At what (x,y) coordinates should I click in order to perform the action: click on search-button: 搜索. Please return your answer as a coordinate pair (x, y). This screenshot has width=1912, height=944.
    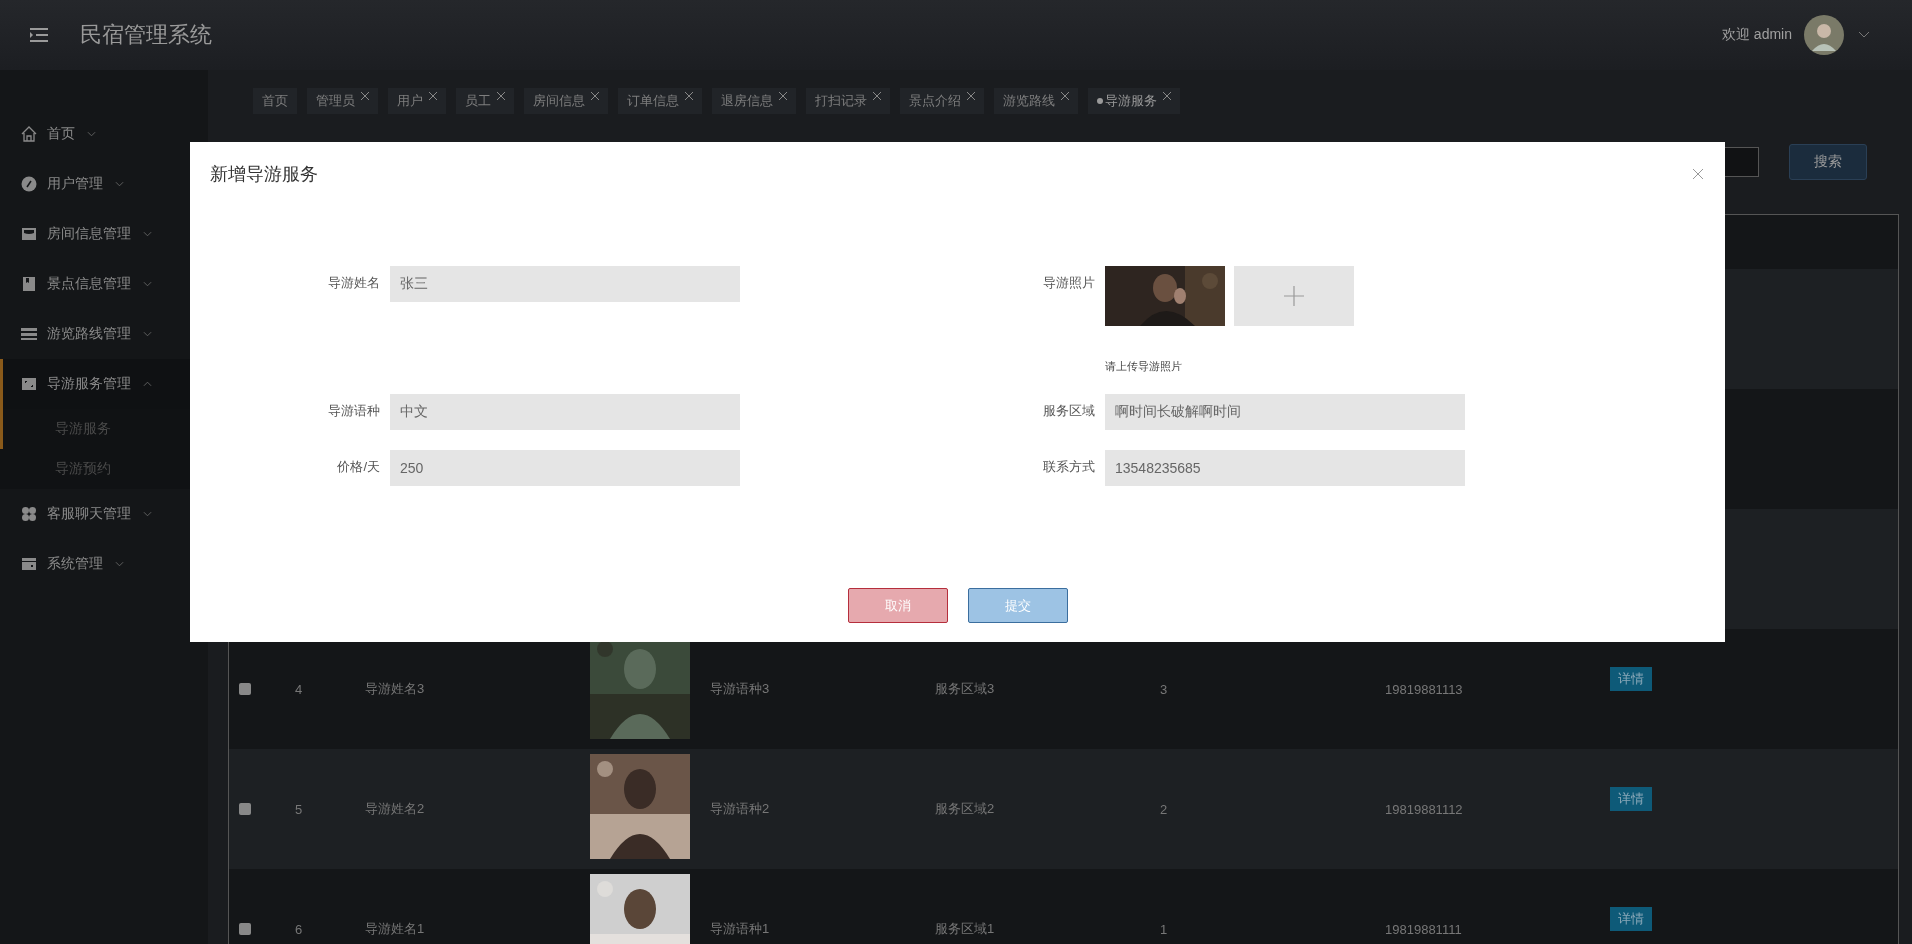
    Looking at the image, I should click on (1828, 162).